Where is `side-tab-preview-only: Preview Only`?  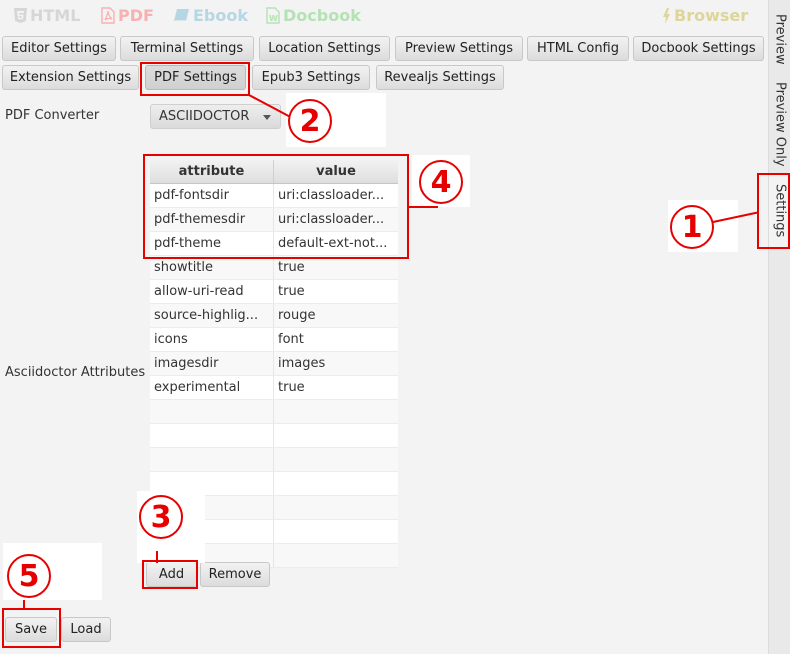
side-tab-preview-only: Preview Only is located at coordinates (779, 124).